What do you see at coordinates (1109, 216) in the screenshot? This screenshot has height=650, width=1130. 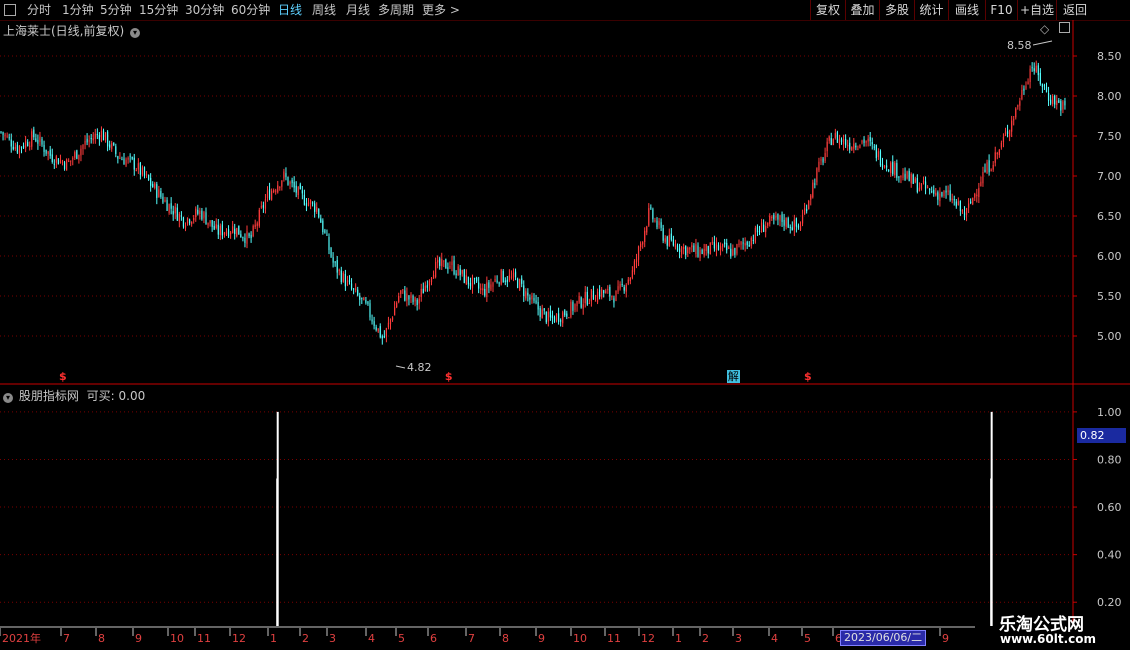 I see `main-y-tick-label: 6.50` at bounding box center [1109, 216].